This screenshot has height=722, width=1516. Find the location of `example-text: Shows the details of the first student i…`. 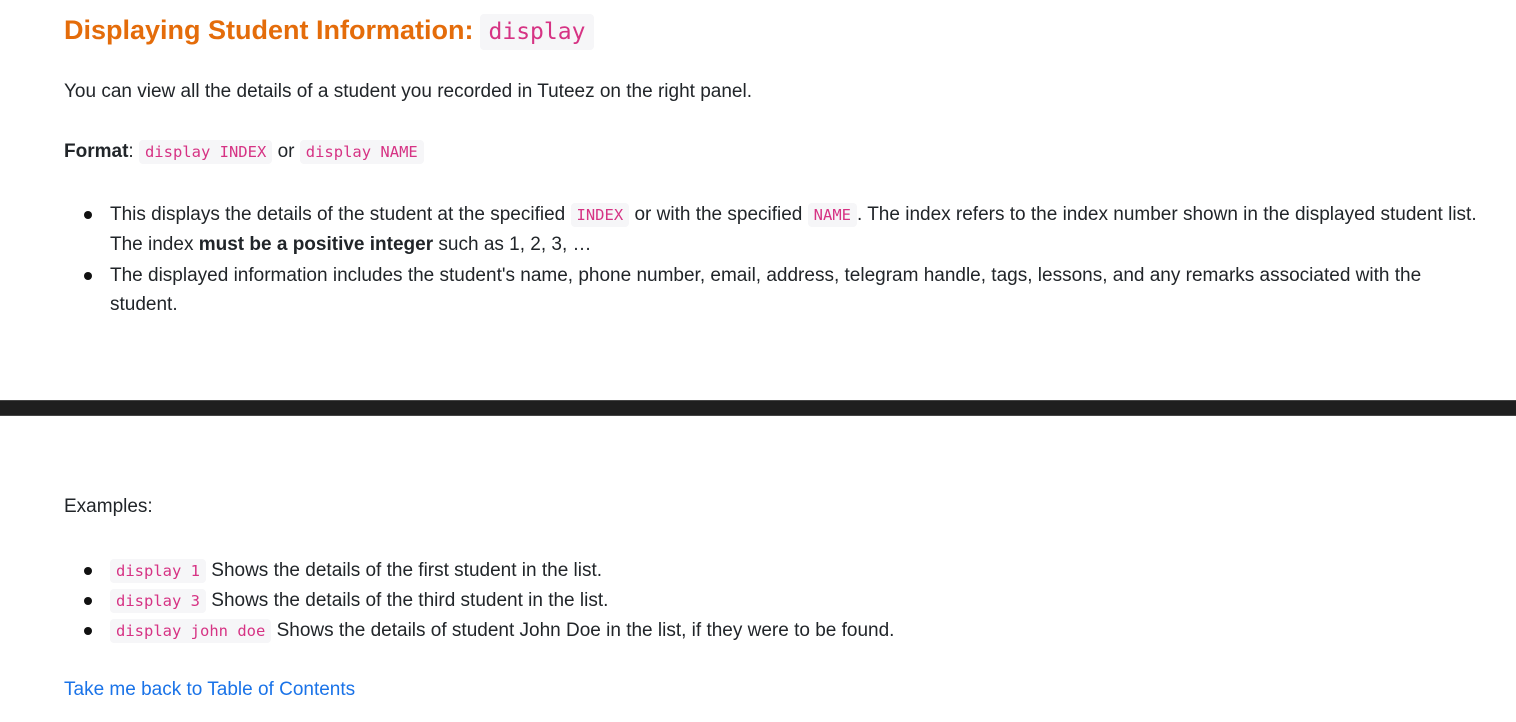

example-text: Shows the details of the first student i… is located at coordinates (407, 570).